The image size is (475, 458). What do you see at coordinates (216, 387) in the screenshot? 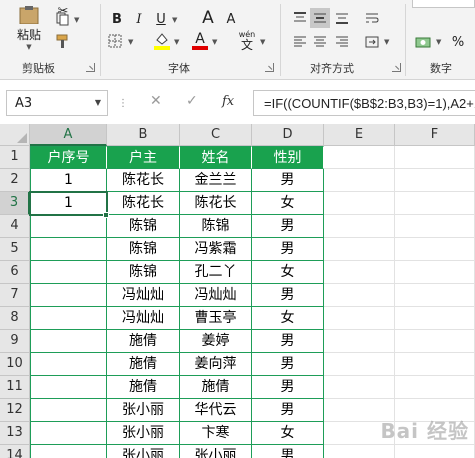
I see `cell-c11: 施倩` at bounding box center [216, 387].